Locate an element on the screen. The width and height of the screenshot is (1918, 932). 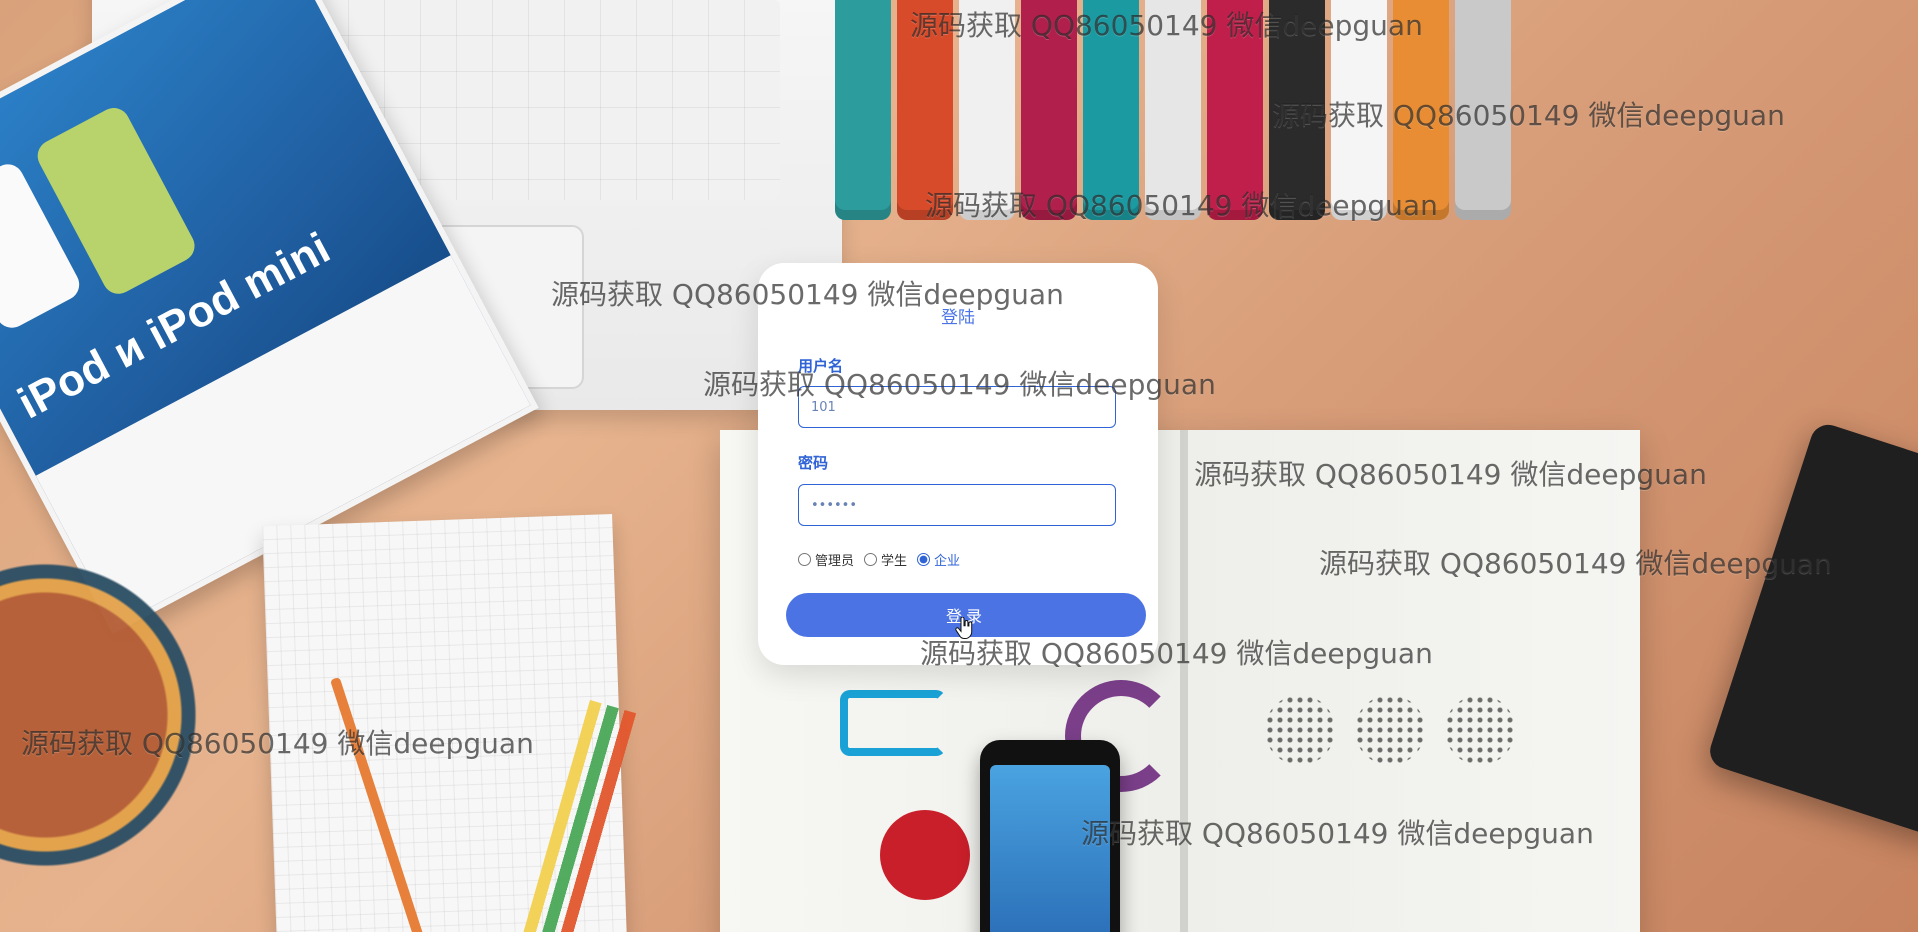
role-label-company: 企业 is located at coordinates (947, 561).